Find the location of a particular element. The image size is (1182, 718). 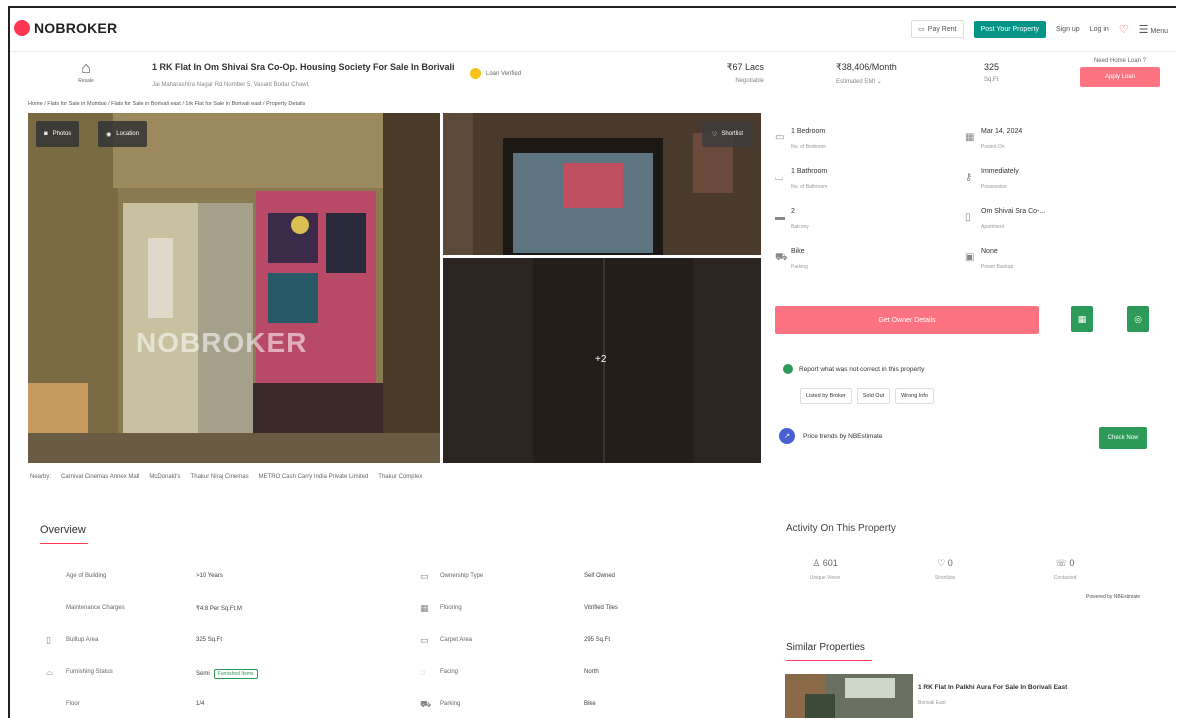

check-now-button: Check Now is located at coordinates (1123, 438).